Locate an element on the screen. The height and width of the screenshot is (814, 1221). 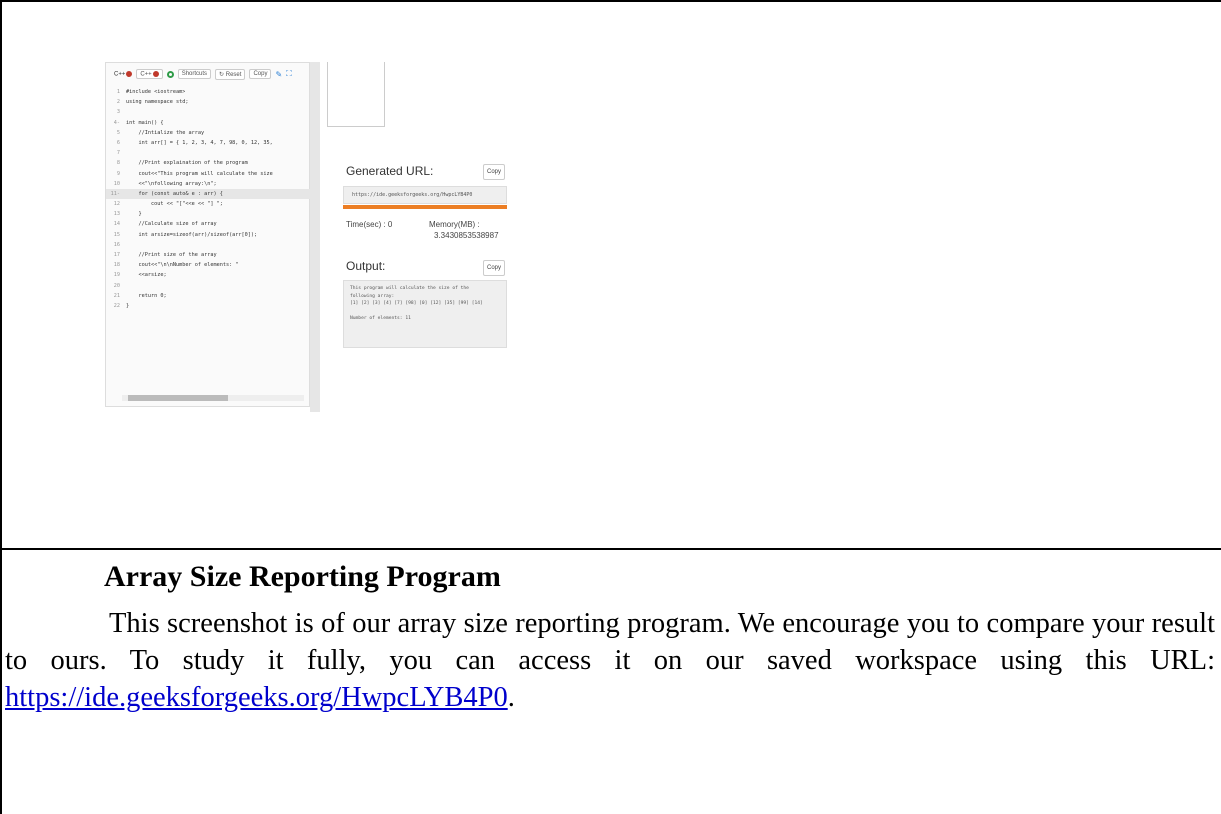
run-icon is located at coordinates (129, 73).